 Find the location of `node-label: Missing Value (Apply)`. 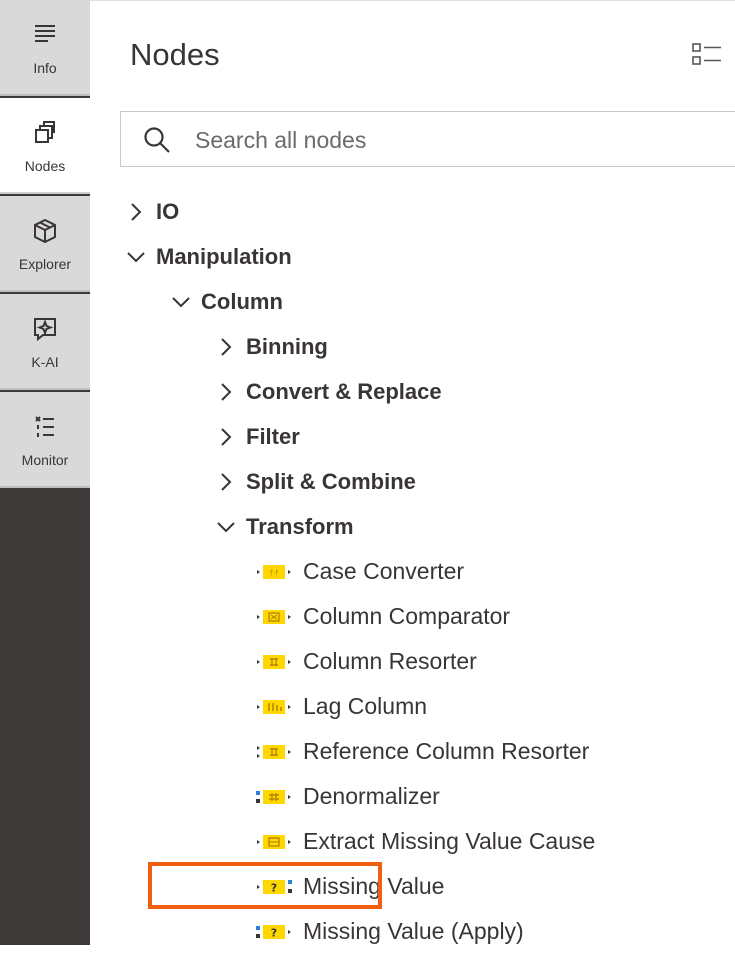

node-label: Missing Value (Apply) is located at coordinates (413, 931).